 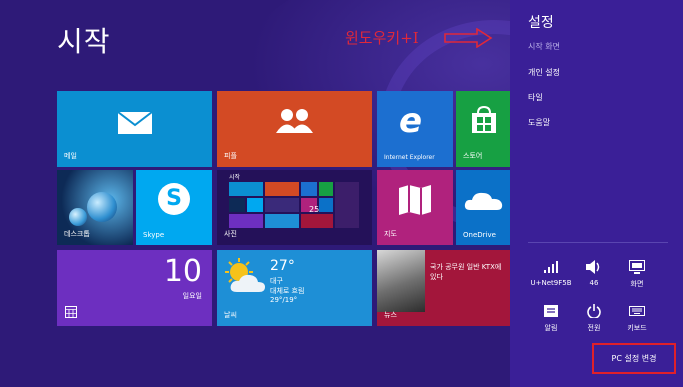 I want to click on internet-explorer-icon: e, so click(x=411, y=121).